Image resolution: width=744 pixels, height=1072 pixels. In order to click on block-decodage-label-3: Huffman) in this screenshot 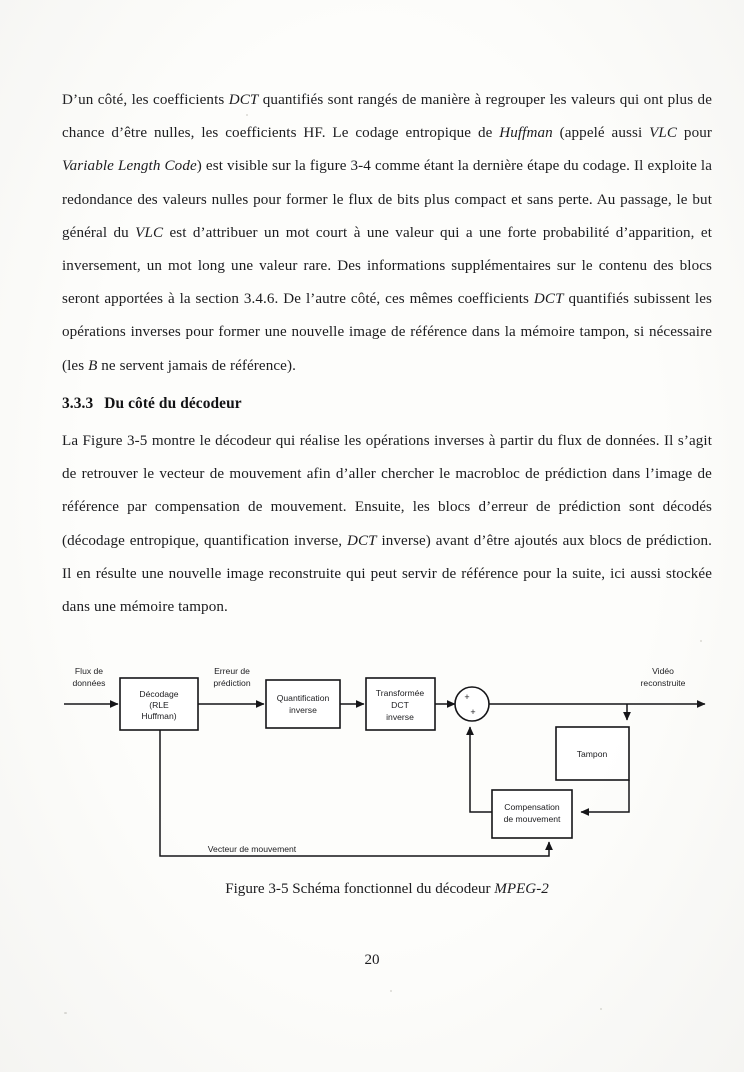, I will do `click(158, 716)`.